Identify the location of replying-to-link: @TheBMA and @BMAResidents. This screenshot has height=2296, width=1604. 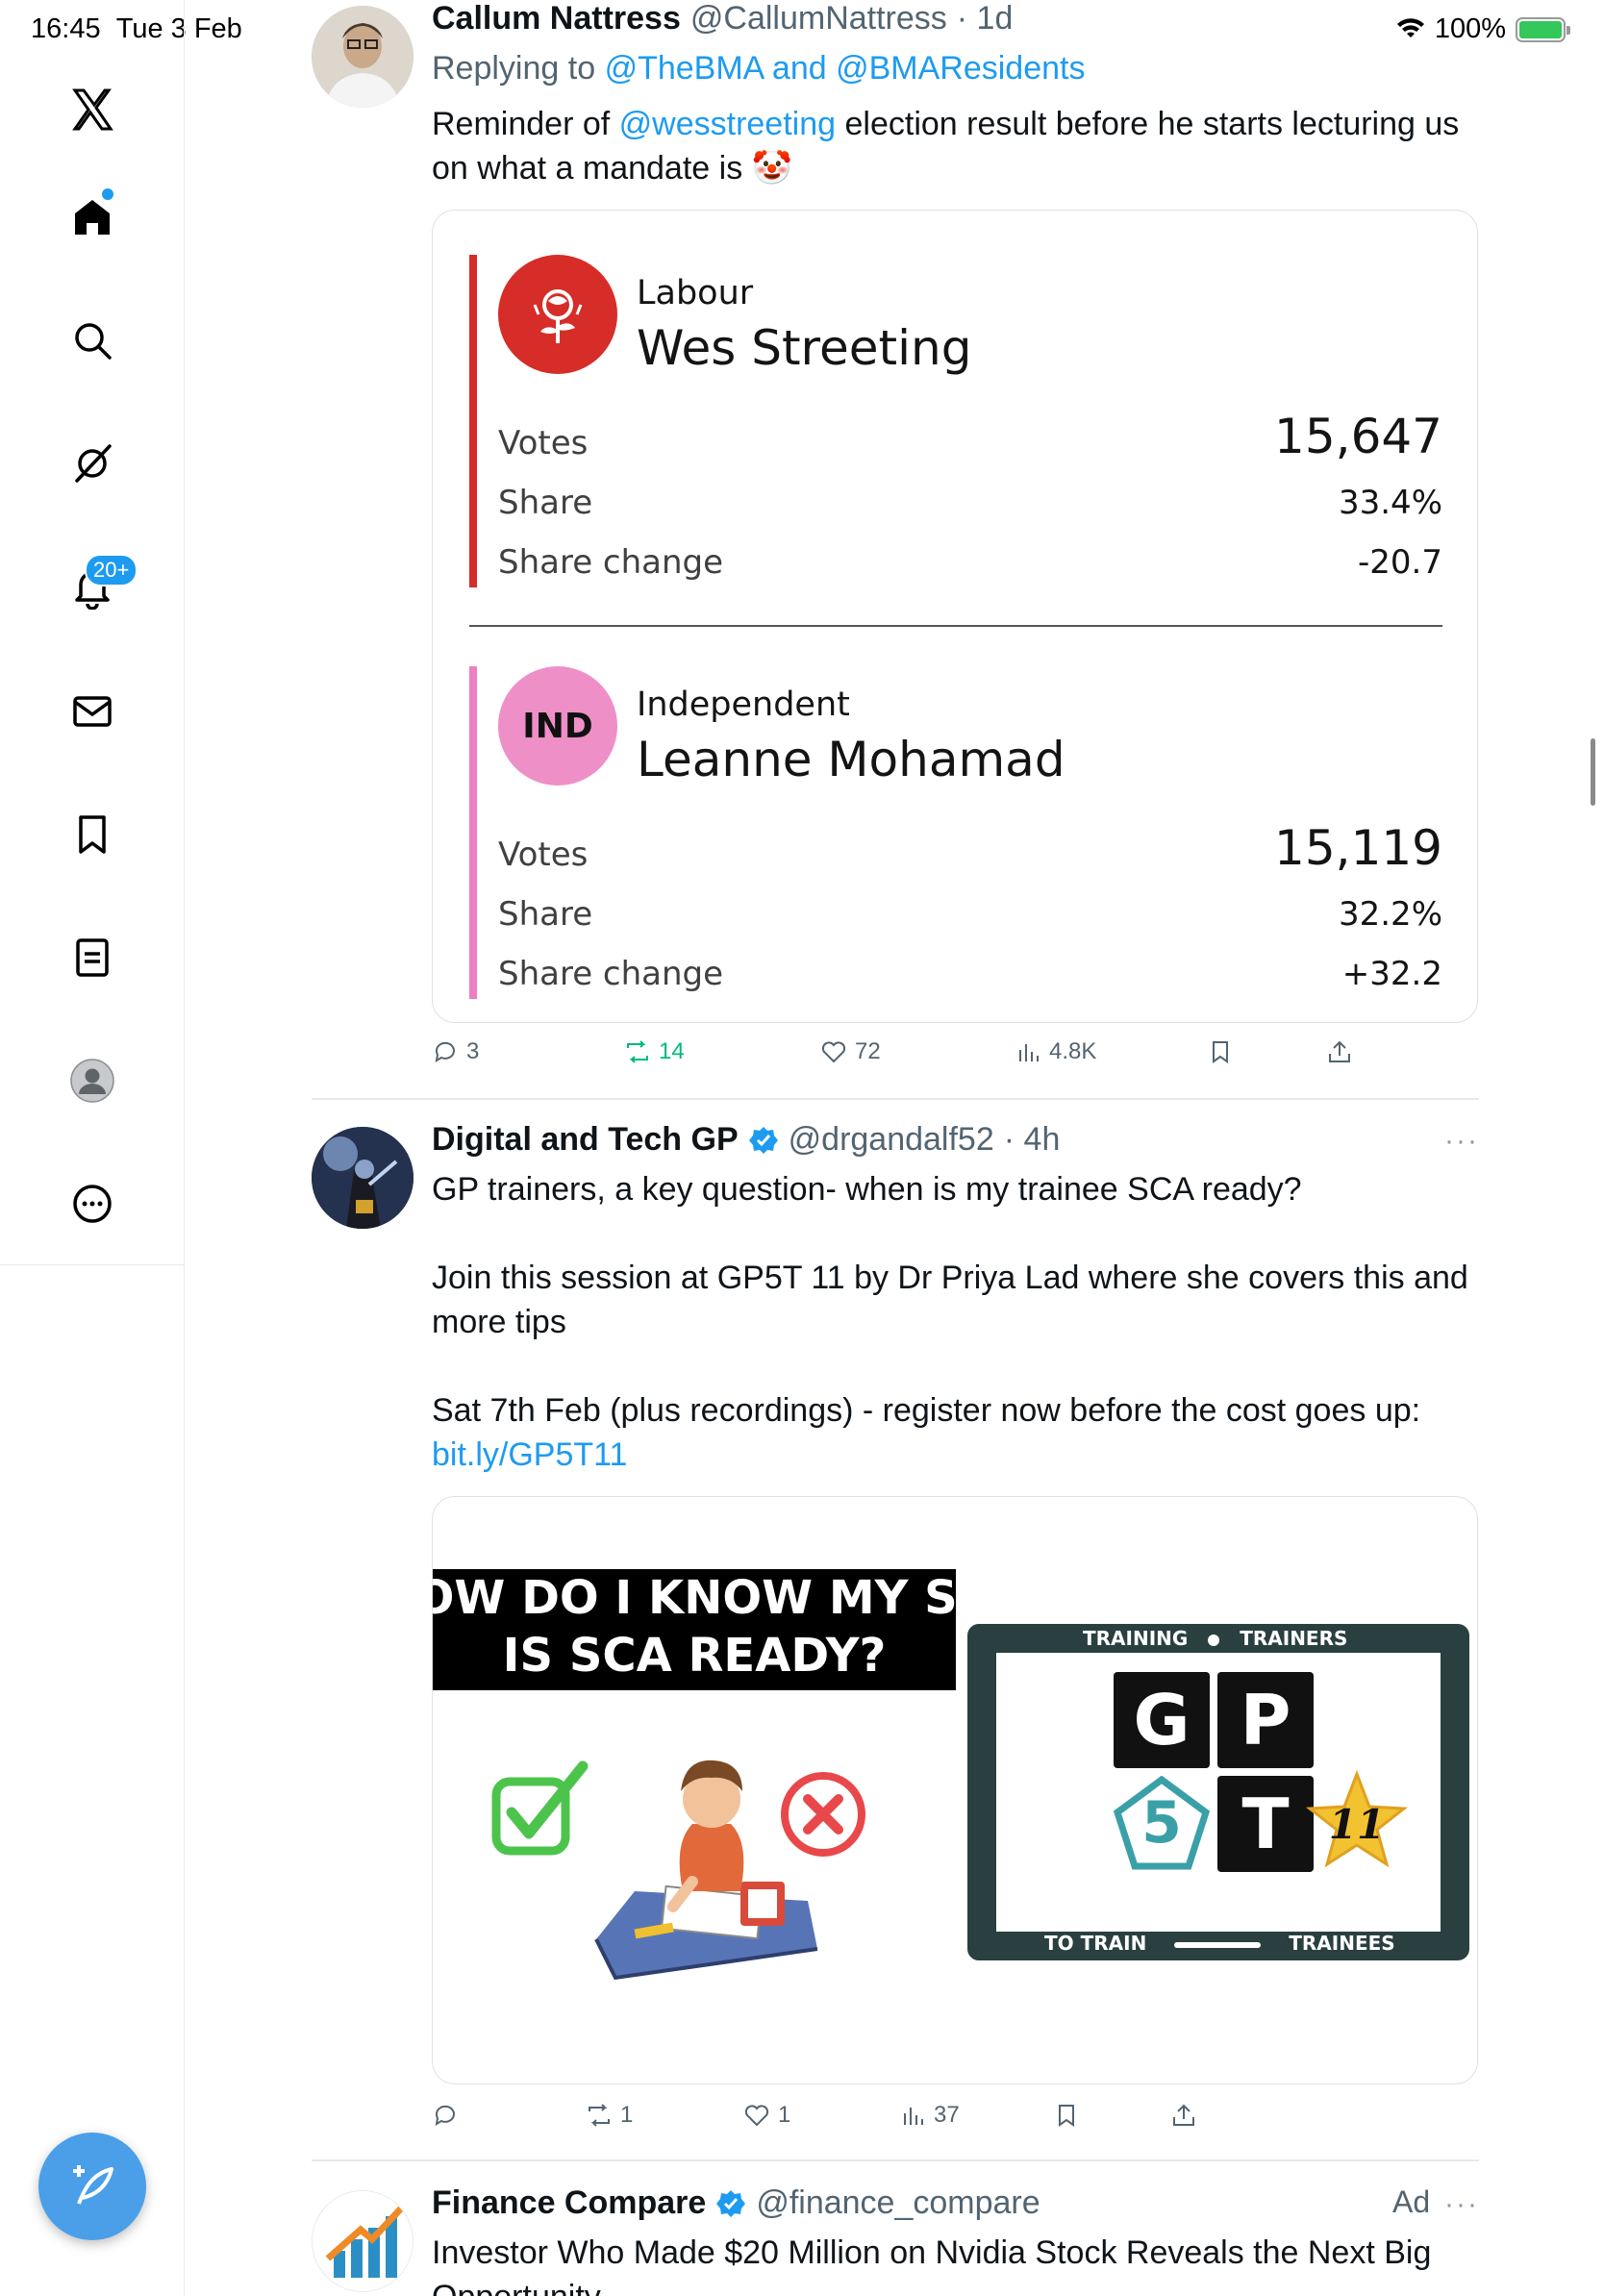
(845, 68).